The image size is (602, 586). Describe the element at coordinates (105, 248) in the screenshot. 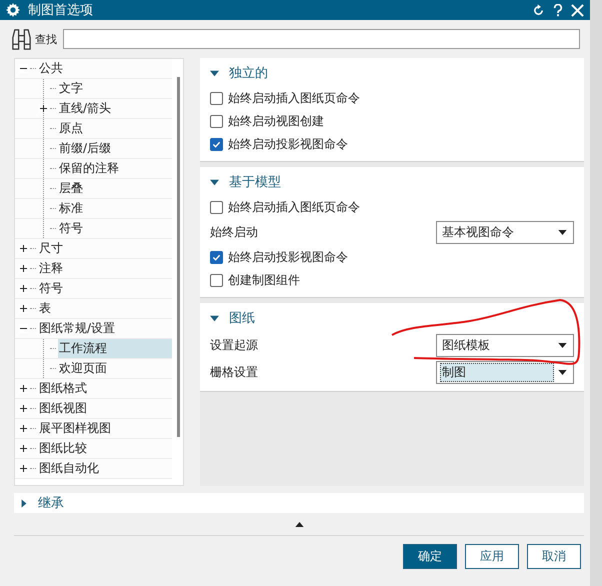

I see `tree-item: 尺寸` at that location.